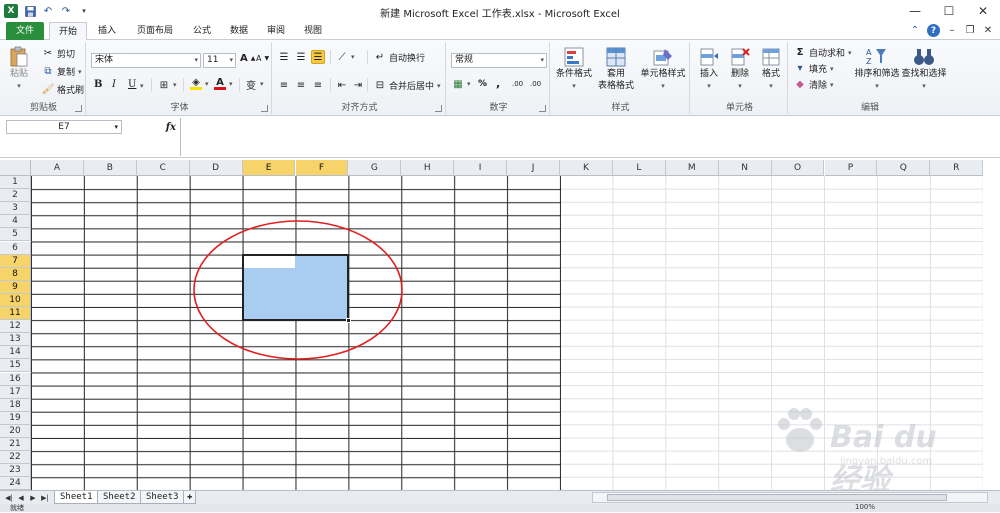  I want to click on phonetic-dropdown-icon: ▾, so click(262, 84).